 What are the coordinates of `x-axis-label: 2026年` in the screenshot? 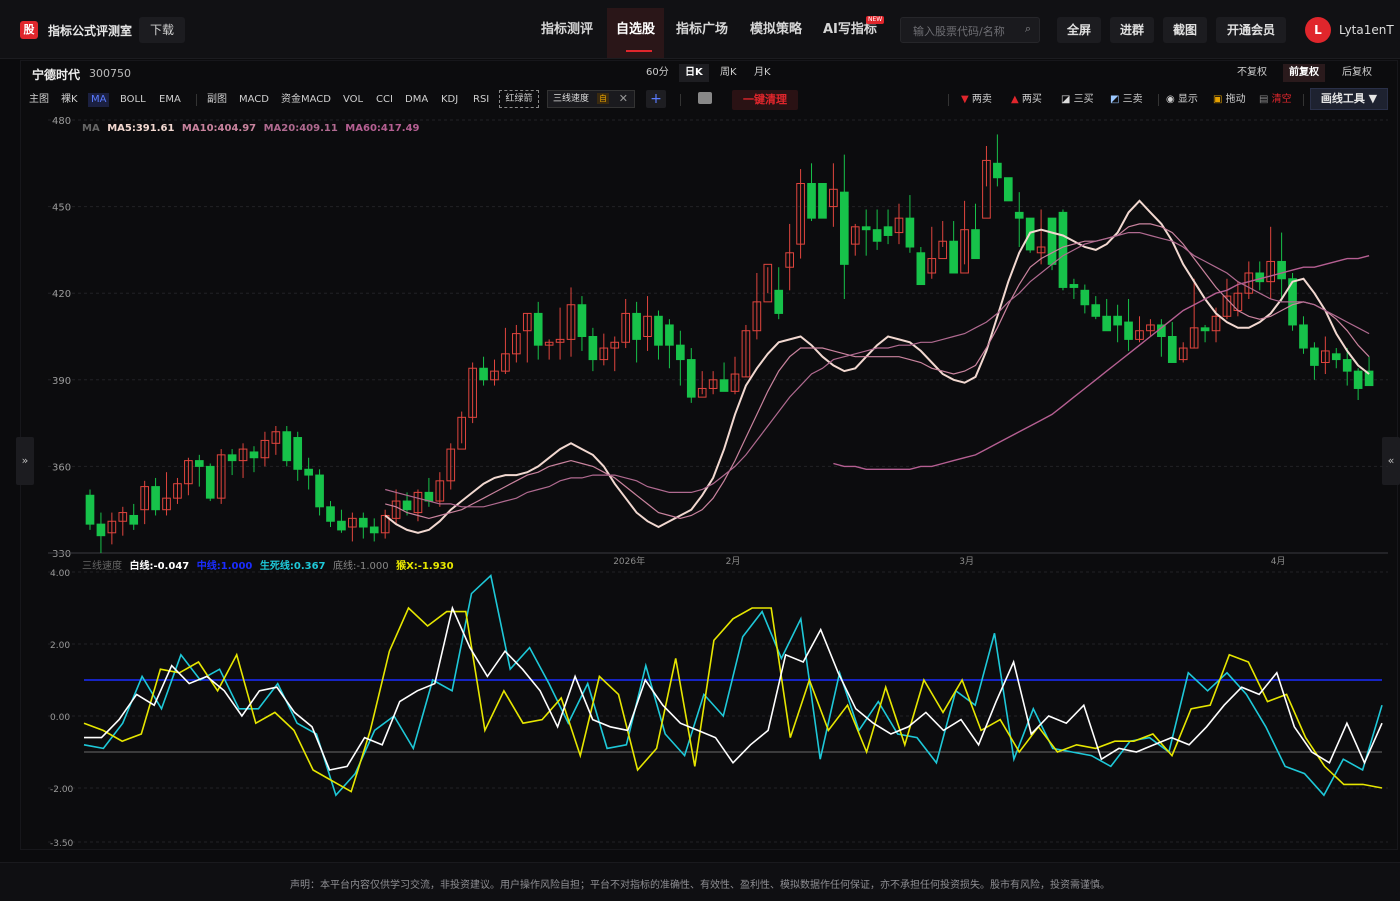 It's located at (629, 561).